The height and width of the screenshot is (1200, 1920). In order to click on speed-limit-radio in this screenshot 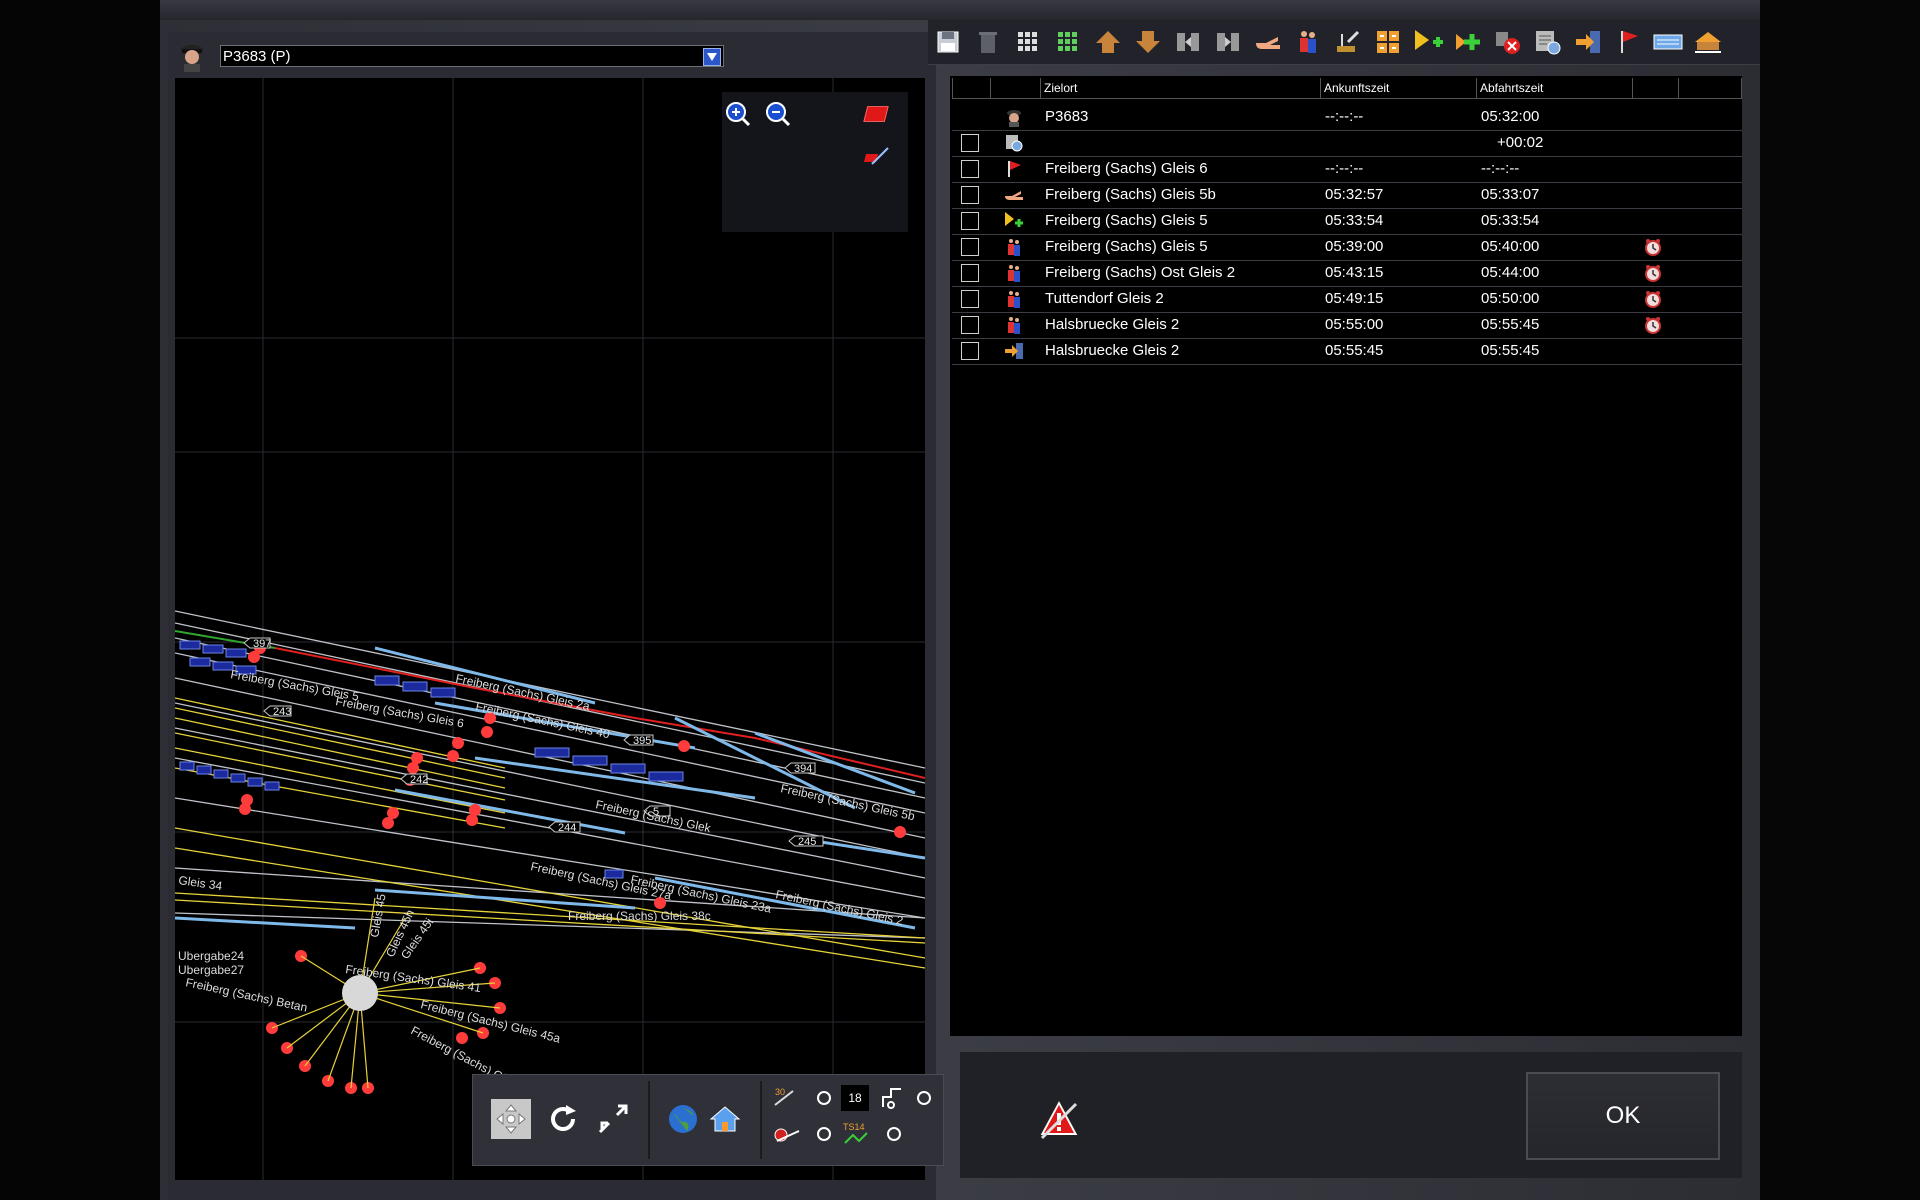, I will do `click(824, 1098)`.